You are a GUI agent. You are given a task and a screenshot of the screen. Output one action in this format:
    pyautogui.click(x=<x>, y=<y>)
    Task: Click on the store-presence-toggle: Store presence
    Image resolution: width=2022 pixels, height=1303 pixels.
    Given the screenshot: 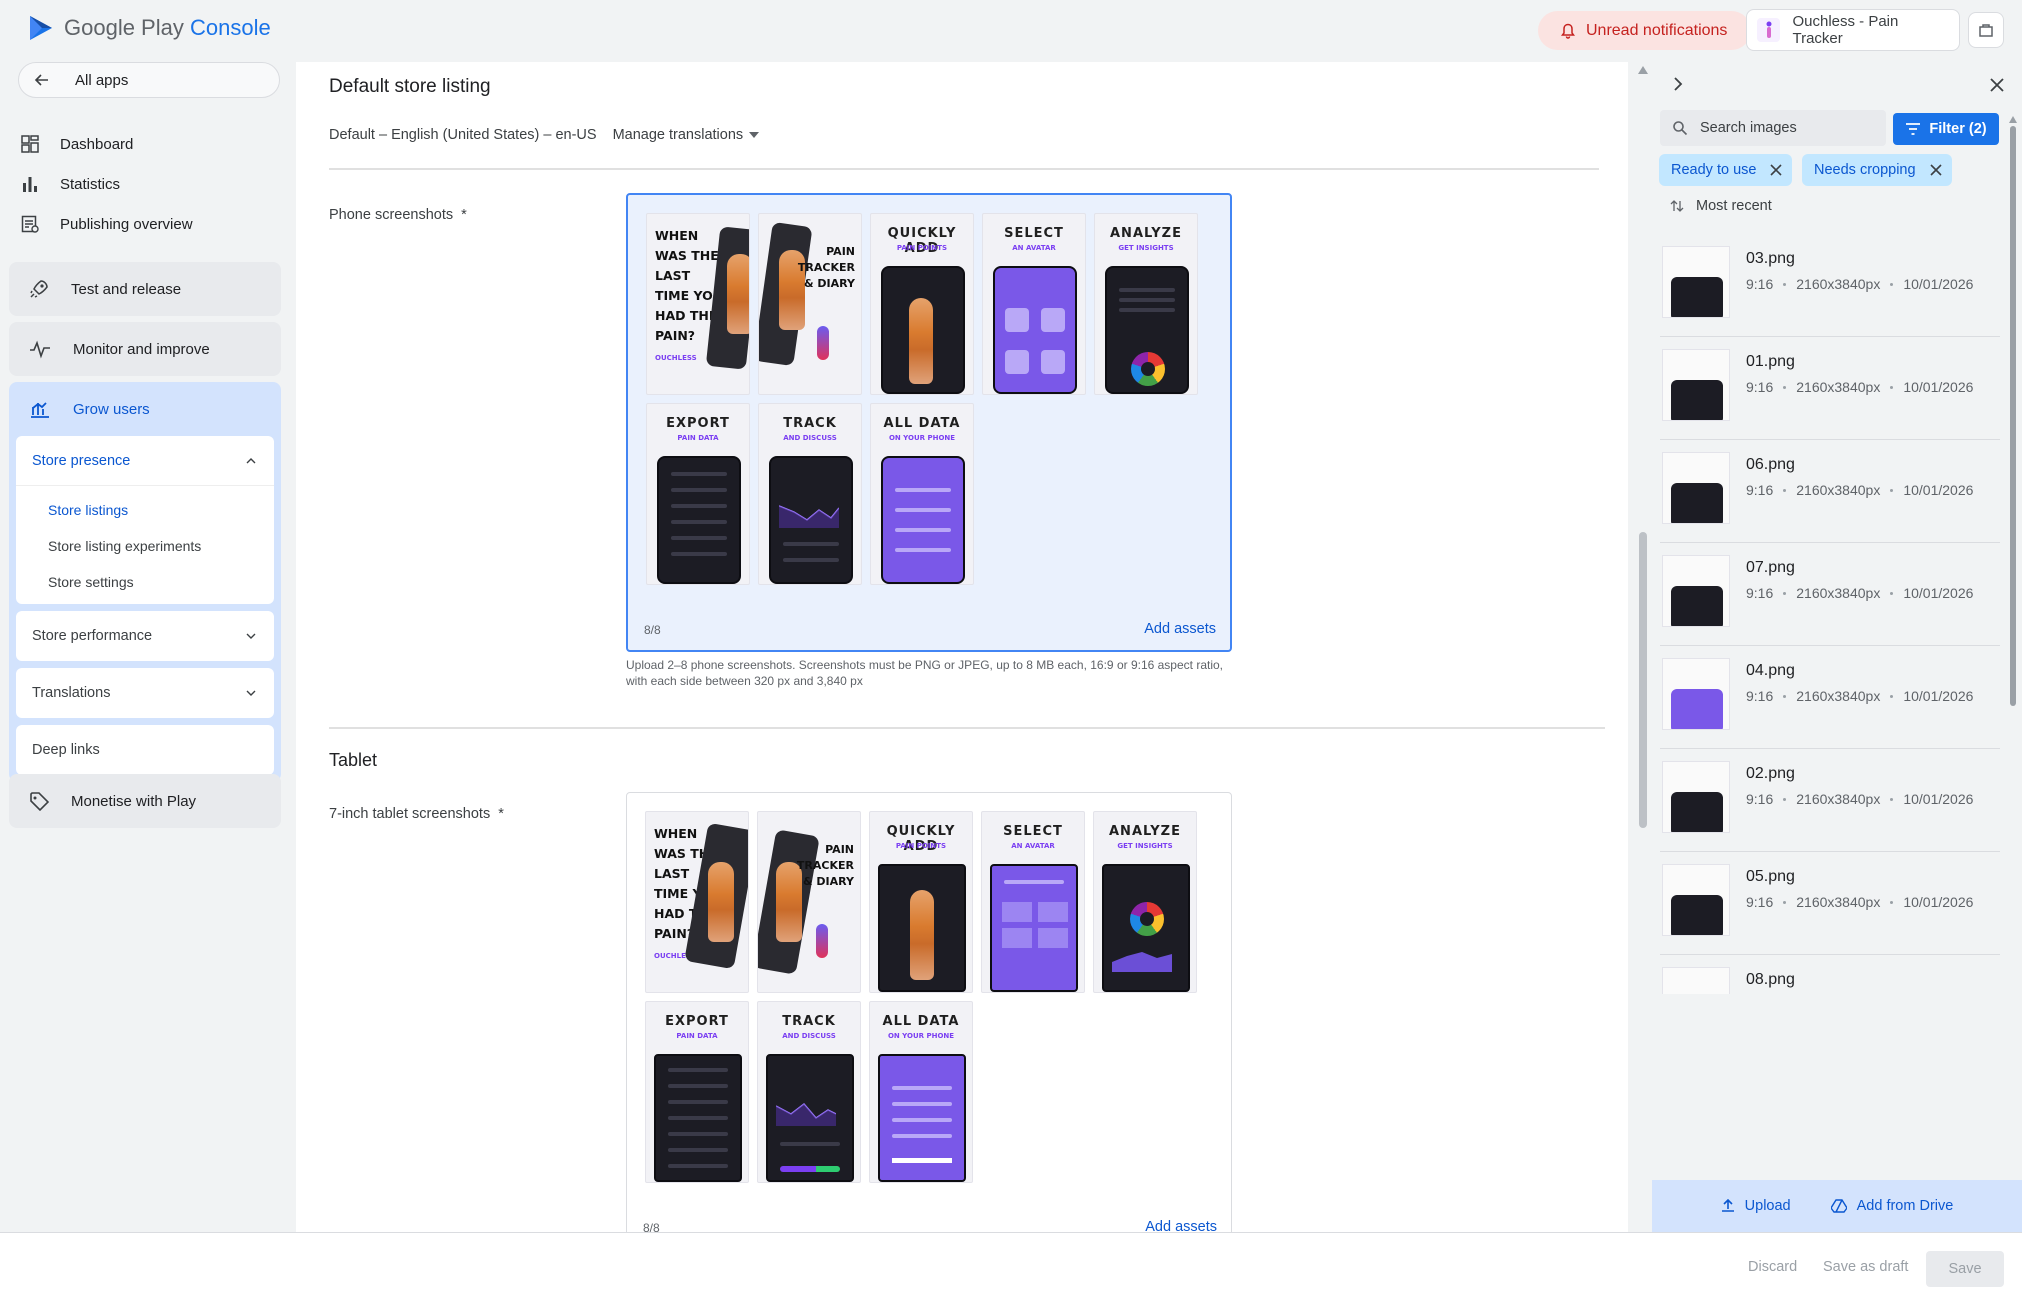 What is the action you would take?
    pyautogui.click(x=145, y=461)
    